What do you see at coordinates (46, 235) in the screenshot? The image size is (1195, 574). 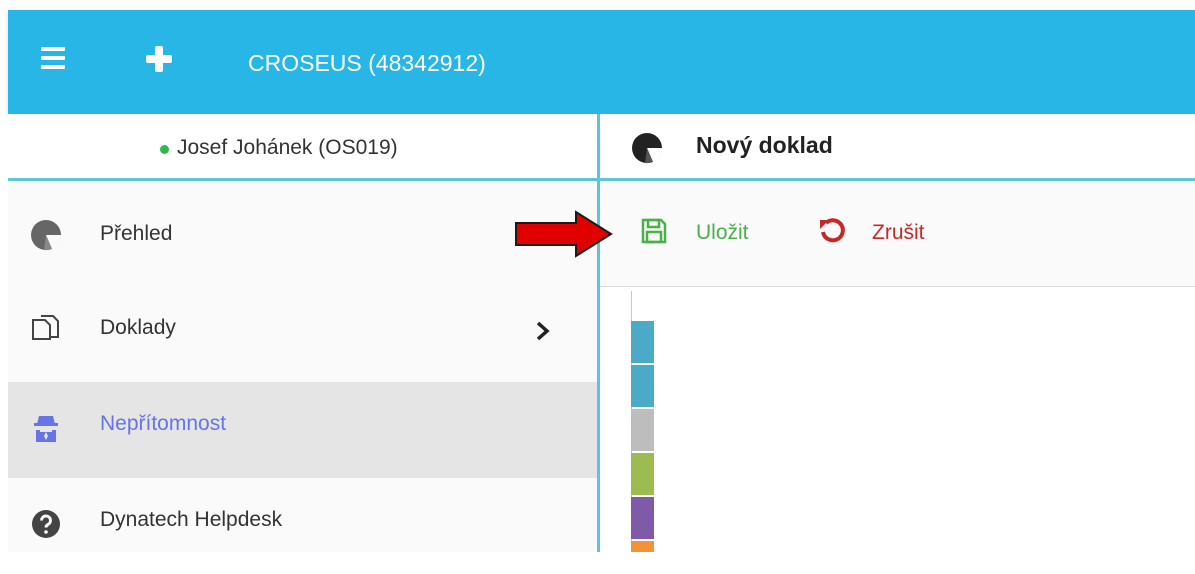 I see `pie-chart-icon` at bounding box center [46, 235].